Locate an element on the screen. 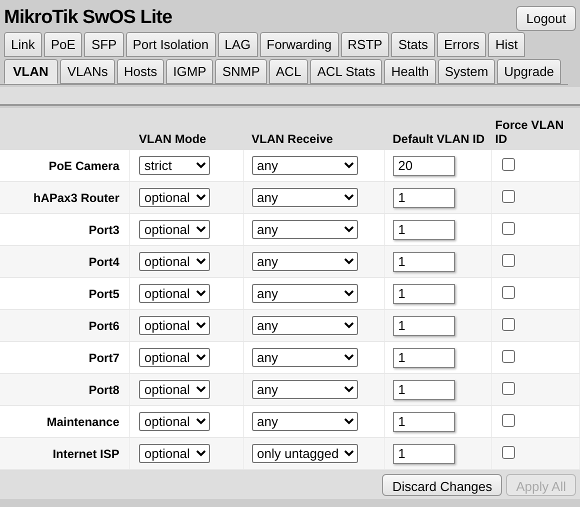  discard-changes-button: Discard Changes is located at coordinates (442, 485).